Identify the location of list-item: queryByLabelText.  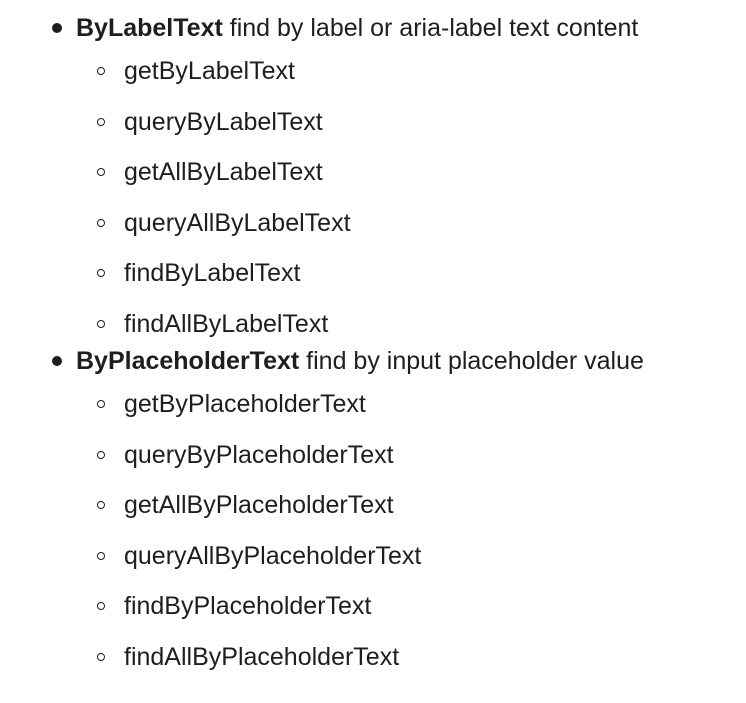
(360, 122).